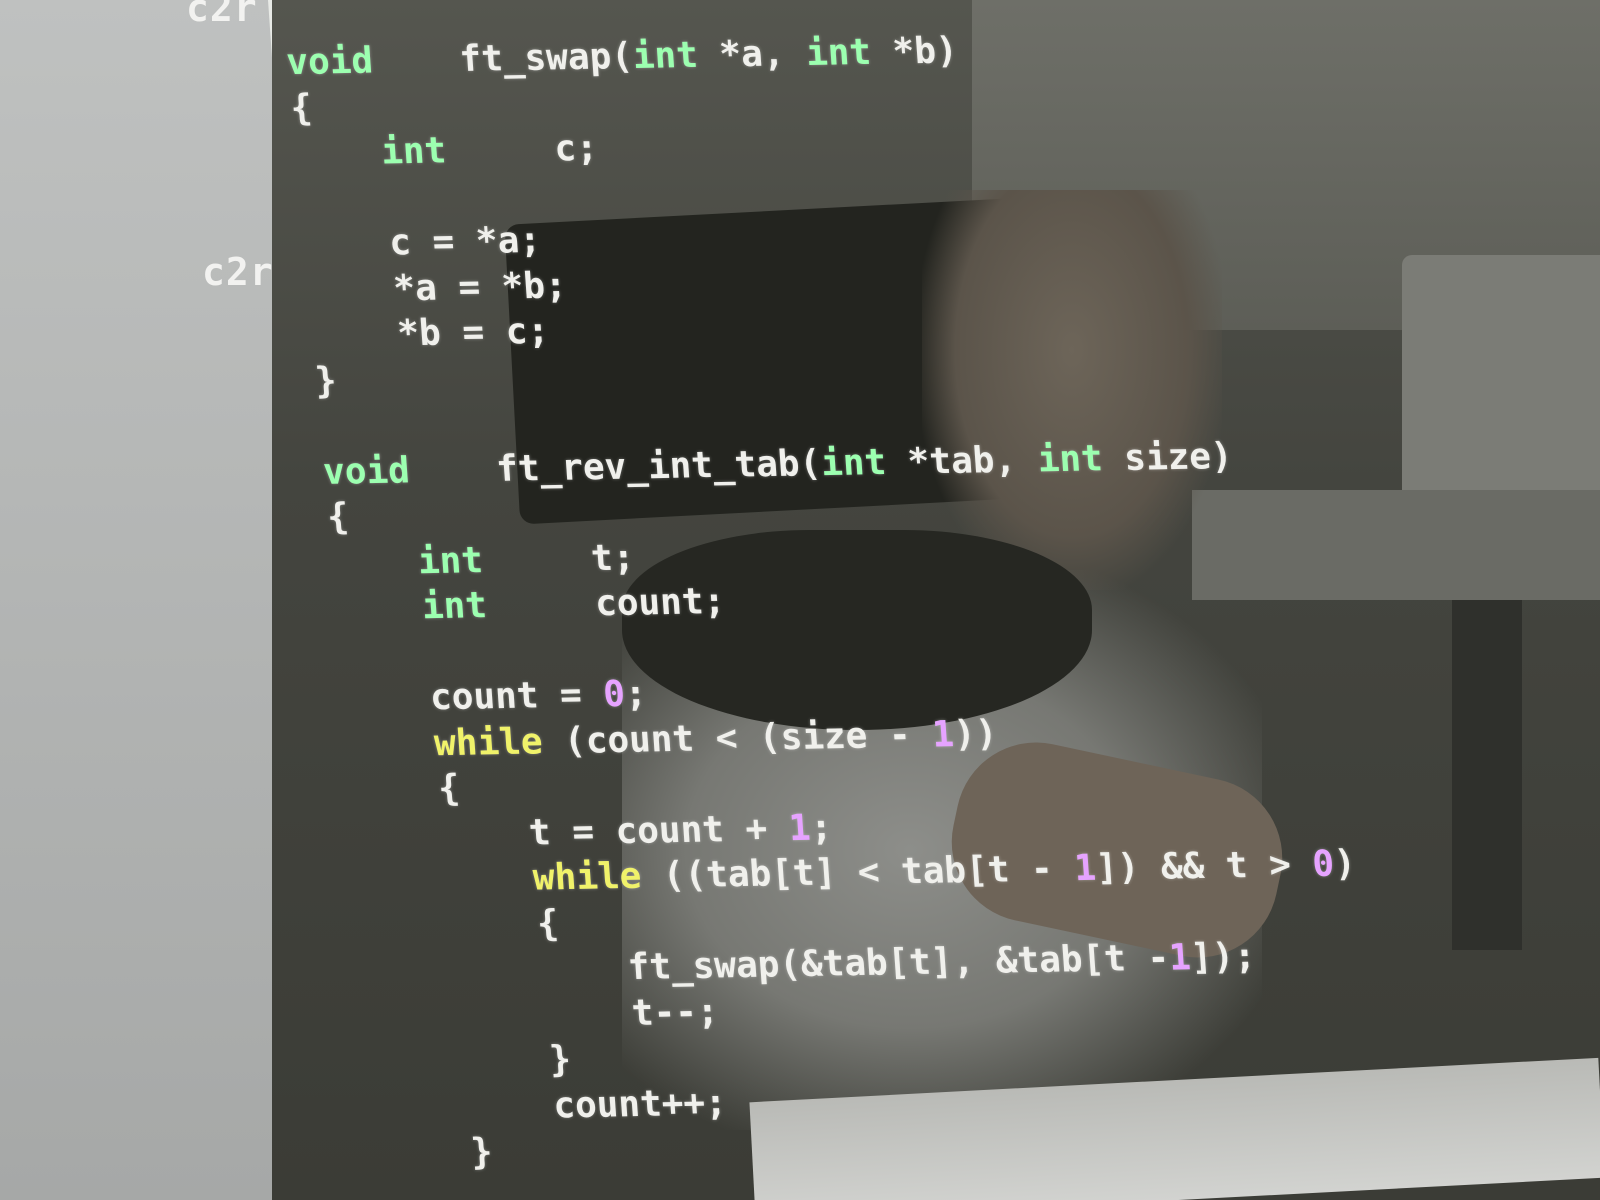  I want to click on code-line: count = 0;, so click(495, 696).